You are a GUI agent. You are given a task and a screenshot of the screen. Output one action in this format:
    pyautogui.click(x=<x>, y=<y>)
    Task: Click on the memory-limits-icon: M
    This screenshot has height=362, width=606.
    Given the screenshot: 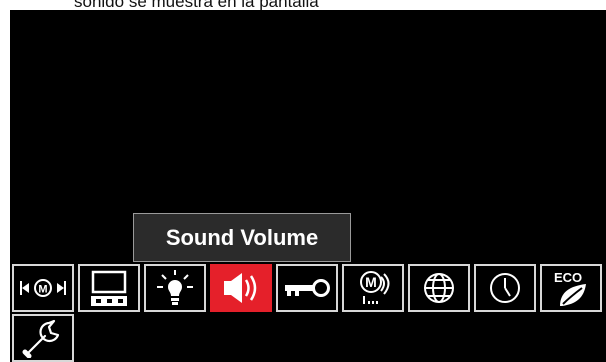 What is the action you would take?
    pyautogui.click(x=375, y=287)
    